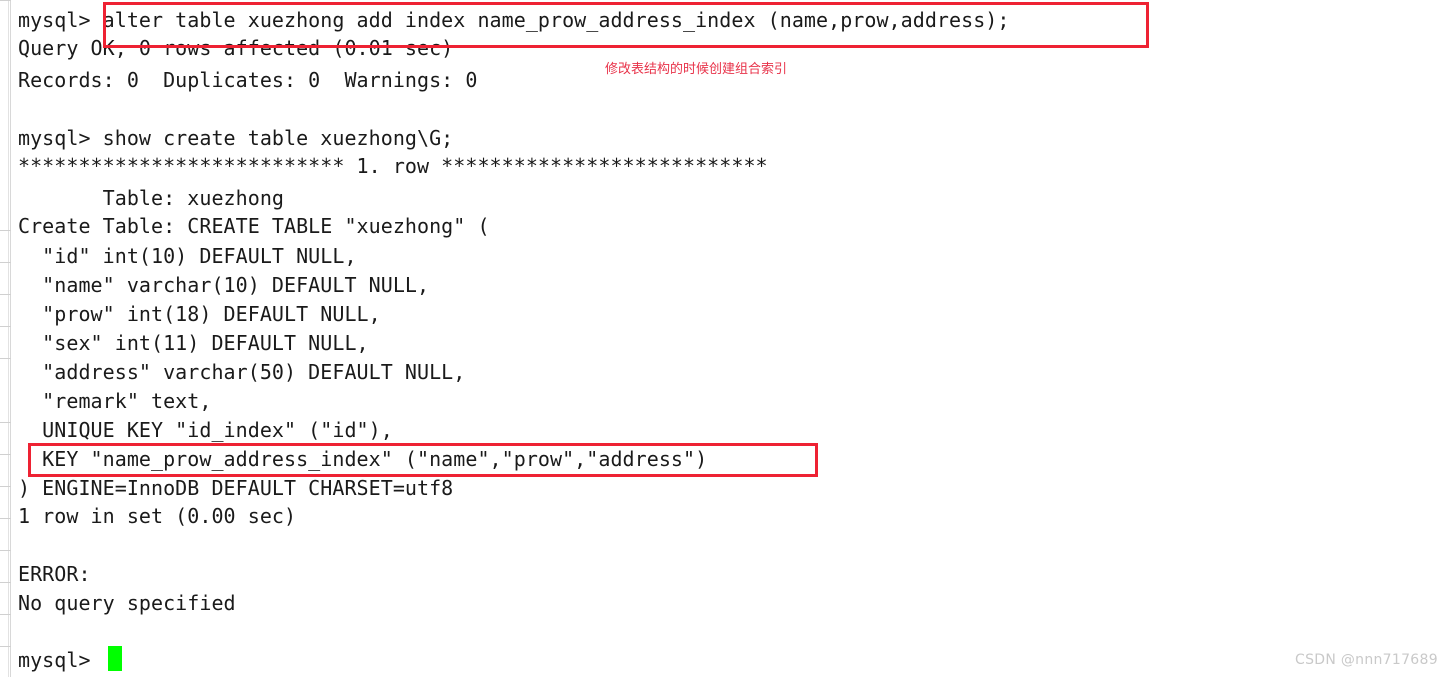  Describe the element at coordinates (187, 256) in the screenshot. I see `terminal-line-column-id: "id" int(10) DEFAULT NULL,` at that location.